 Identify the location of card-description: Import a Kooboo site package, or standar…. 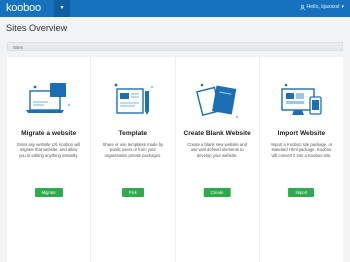
(301, 150).